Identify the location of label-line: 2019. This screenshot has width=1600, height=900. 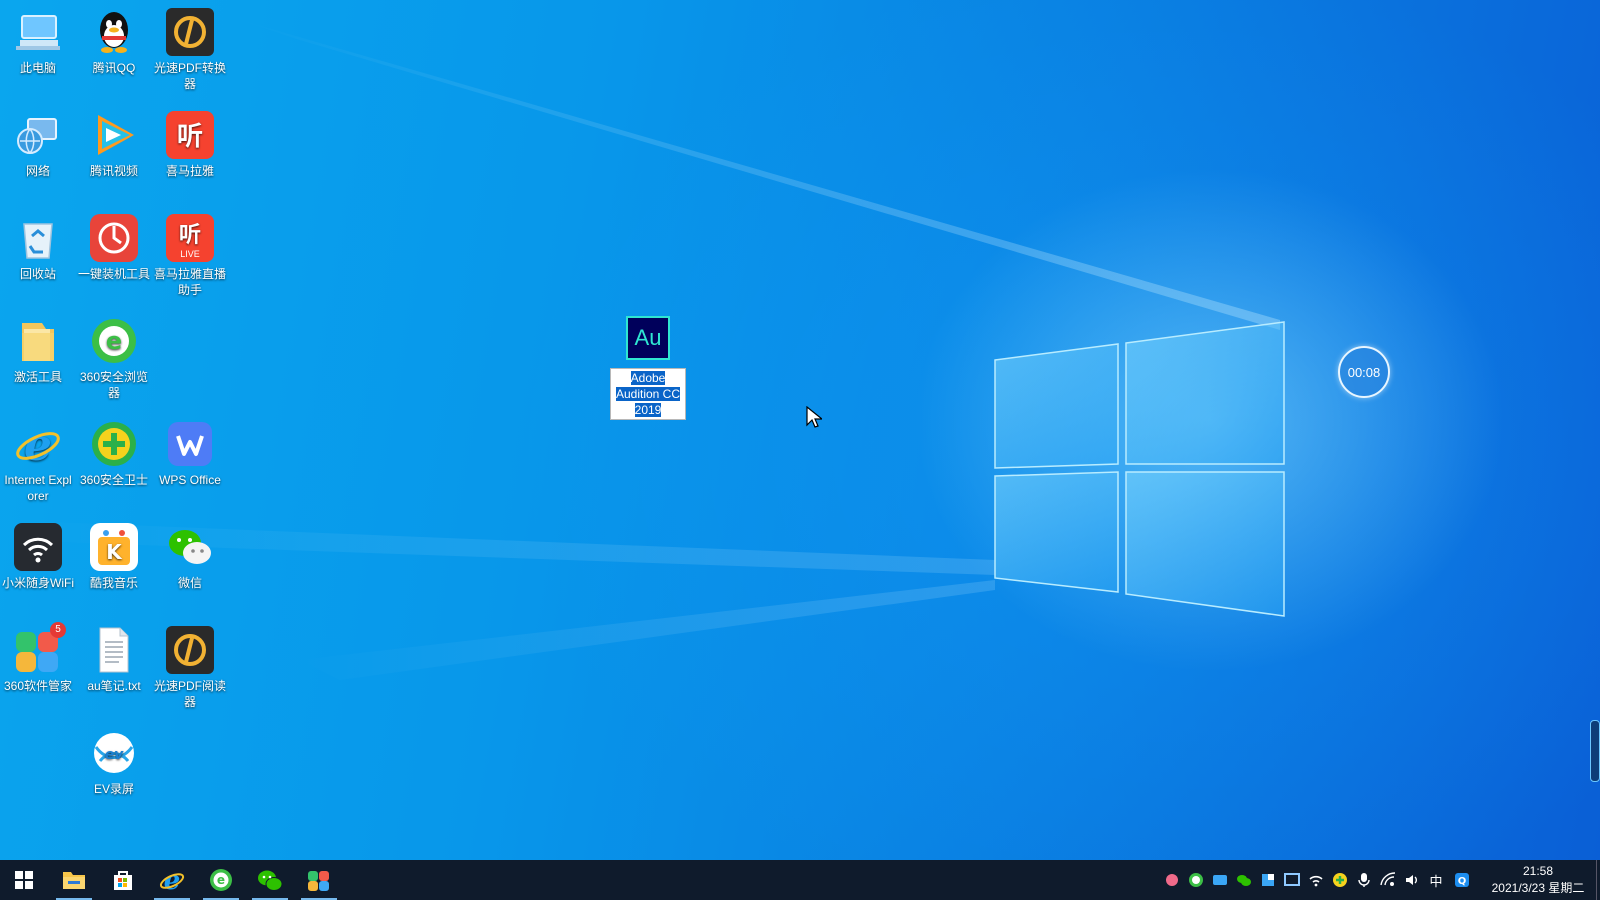
(648, 410).